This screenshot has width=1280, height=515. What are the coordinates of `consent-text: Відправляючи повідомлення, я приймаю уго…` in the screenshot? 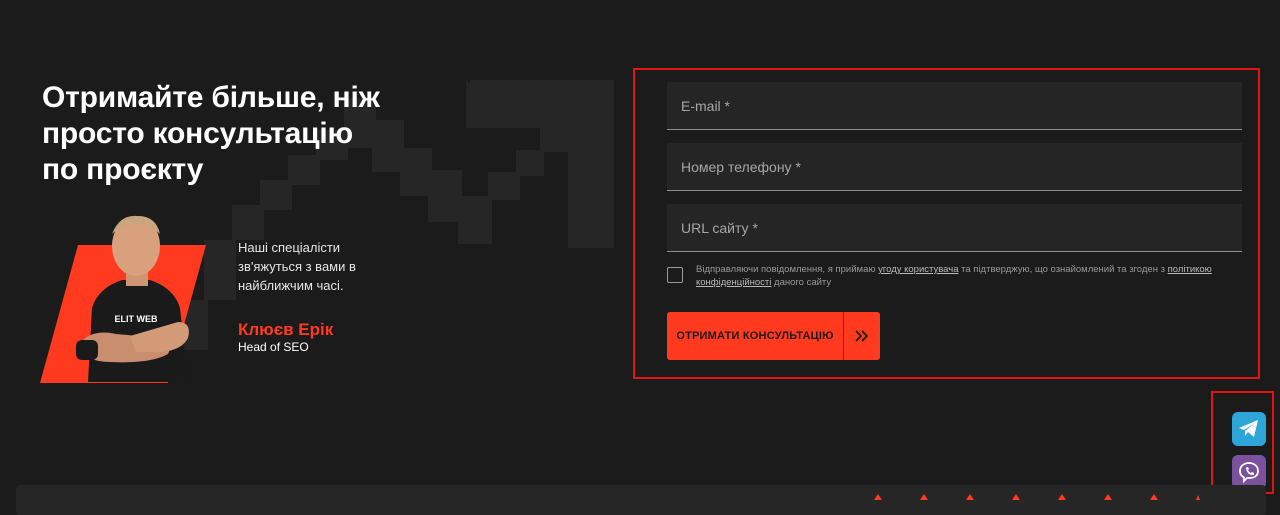 It's located at (968, 276).